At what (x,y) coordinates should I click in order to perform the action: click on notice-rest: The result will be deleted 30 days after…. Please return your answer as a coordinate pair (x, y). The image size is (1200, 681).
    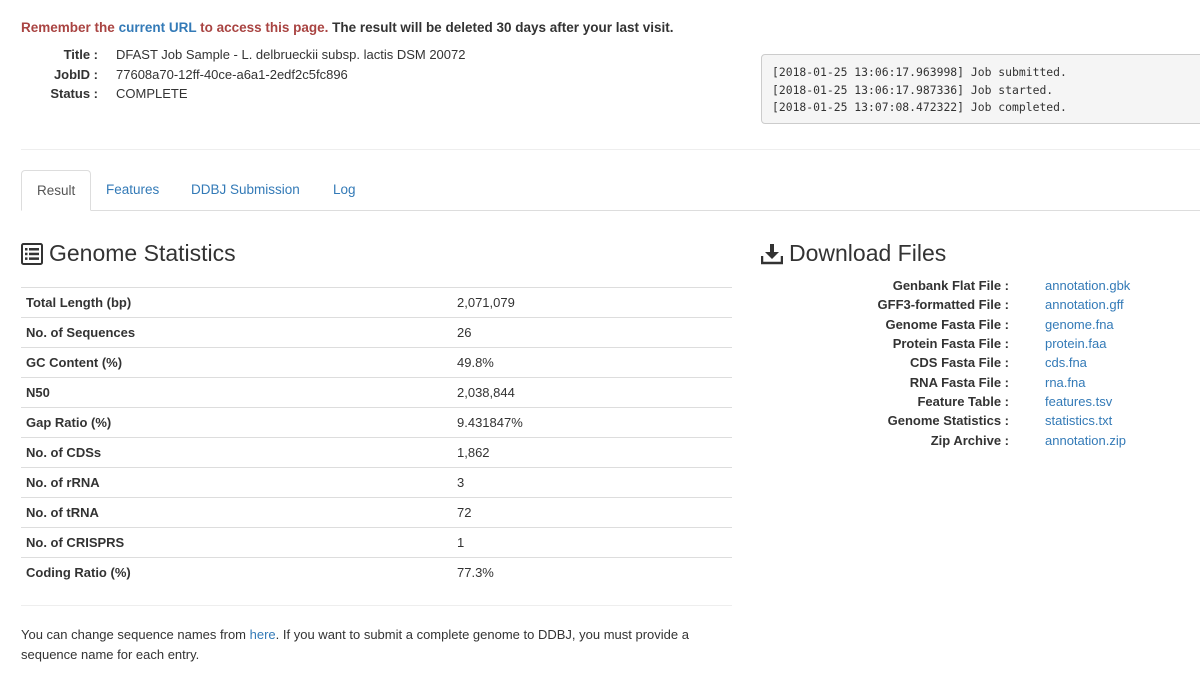
    Looking at the image, I should click on (503, 27).